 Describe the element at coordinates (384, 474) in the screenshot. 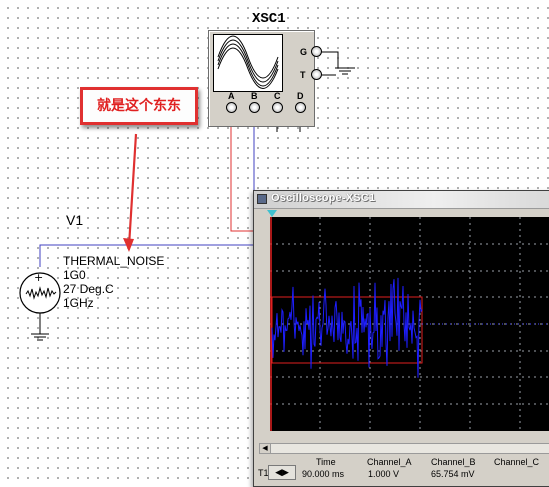

I see `readout-value-channel-a: 1.000 V` at that location.